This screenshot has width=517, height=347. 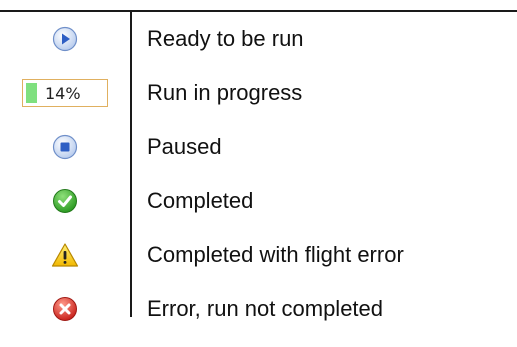 I want to click on progress-bar: 14%, so click(x=65, y=93).